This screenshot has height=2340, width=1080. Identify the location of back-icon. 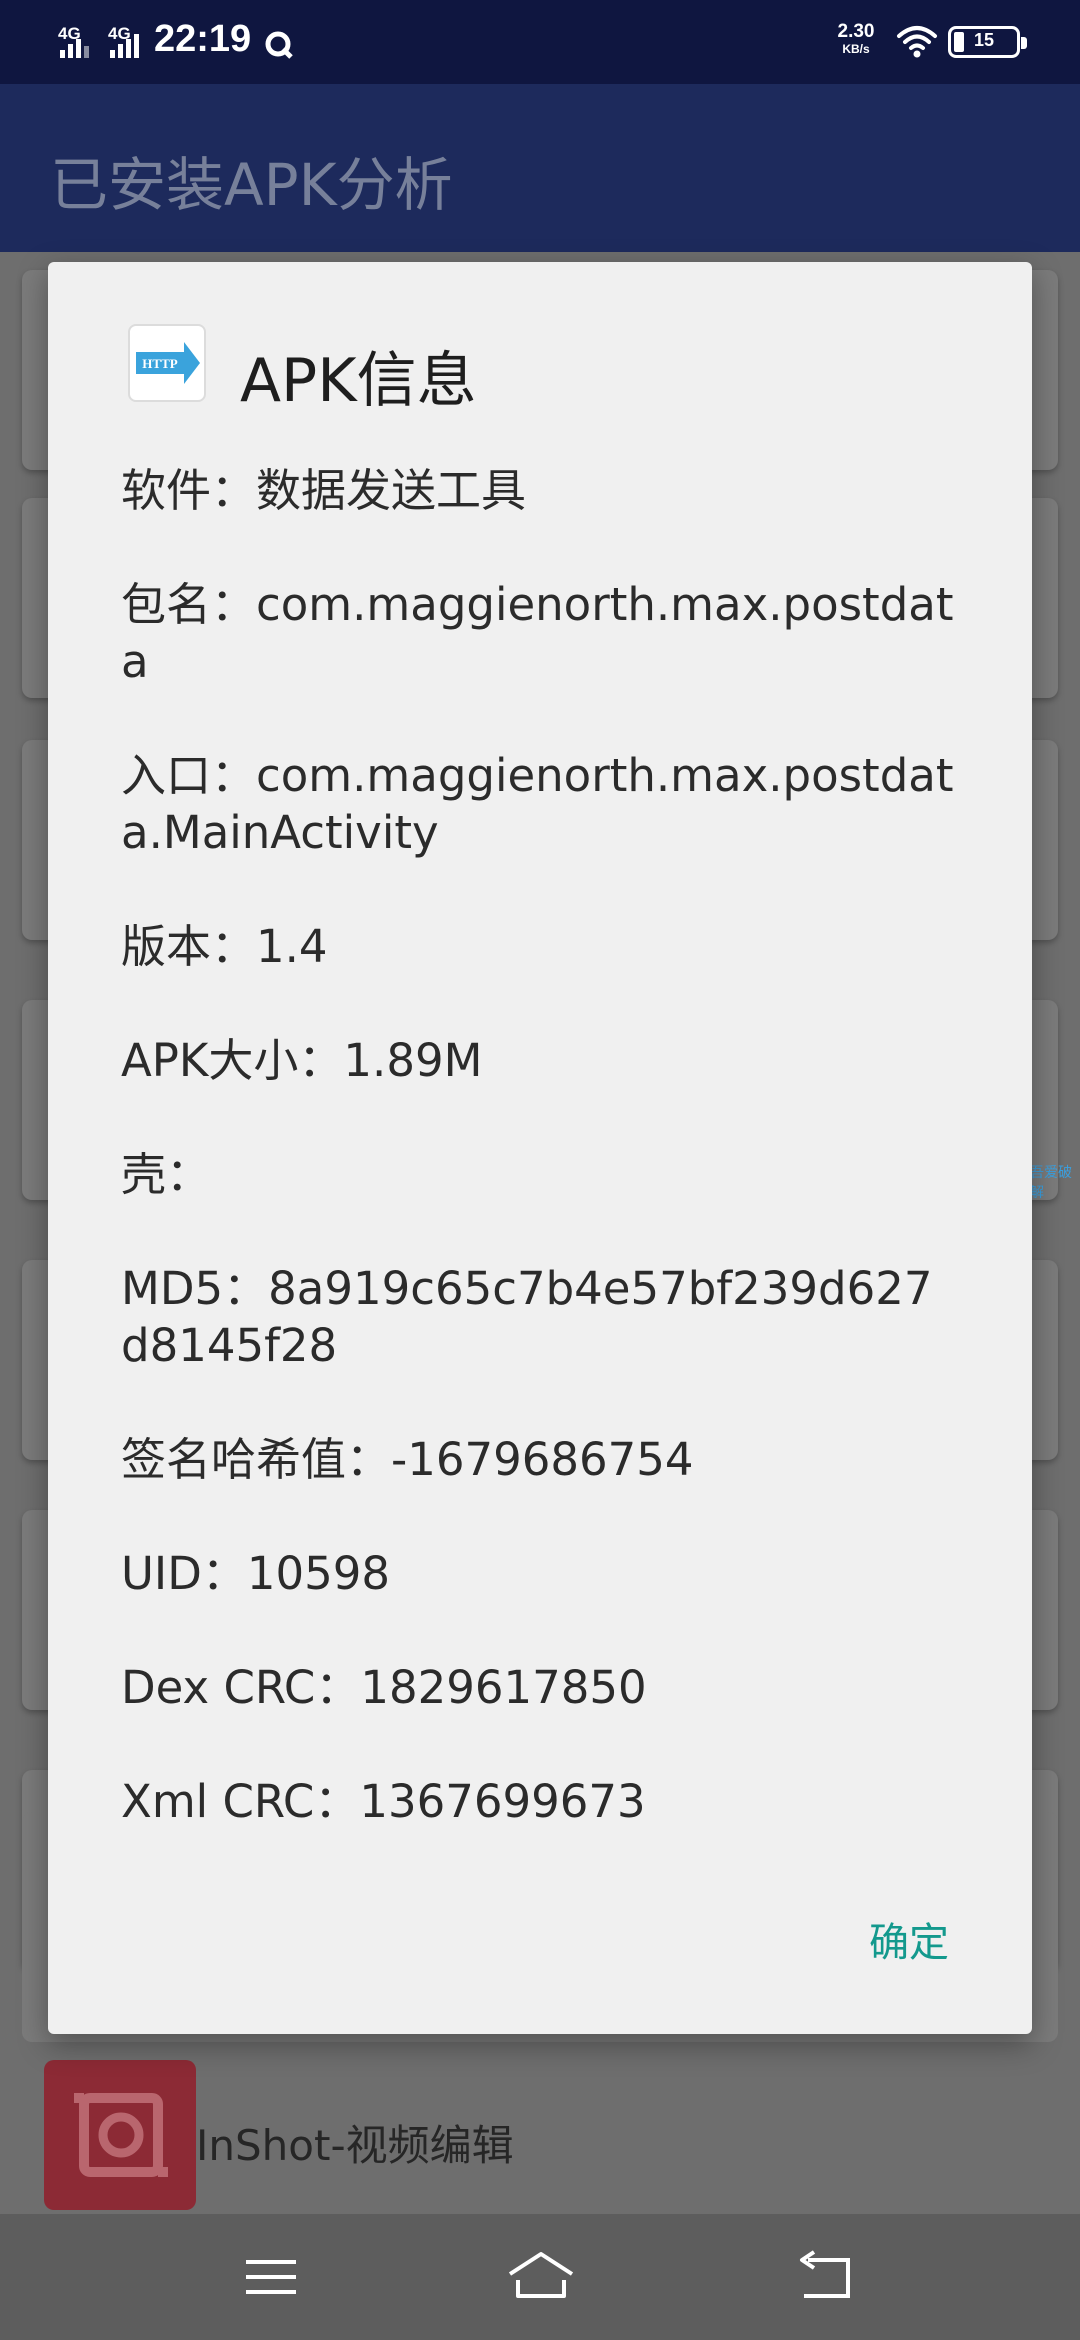
(825, 2277).